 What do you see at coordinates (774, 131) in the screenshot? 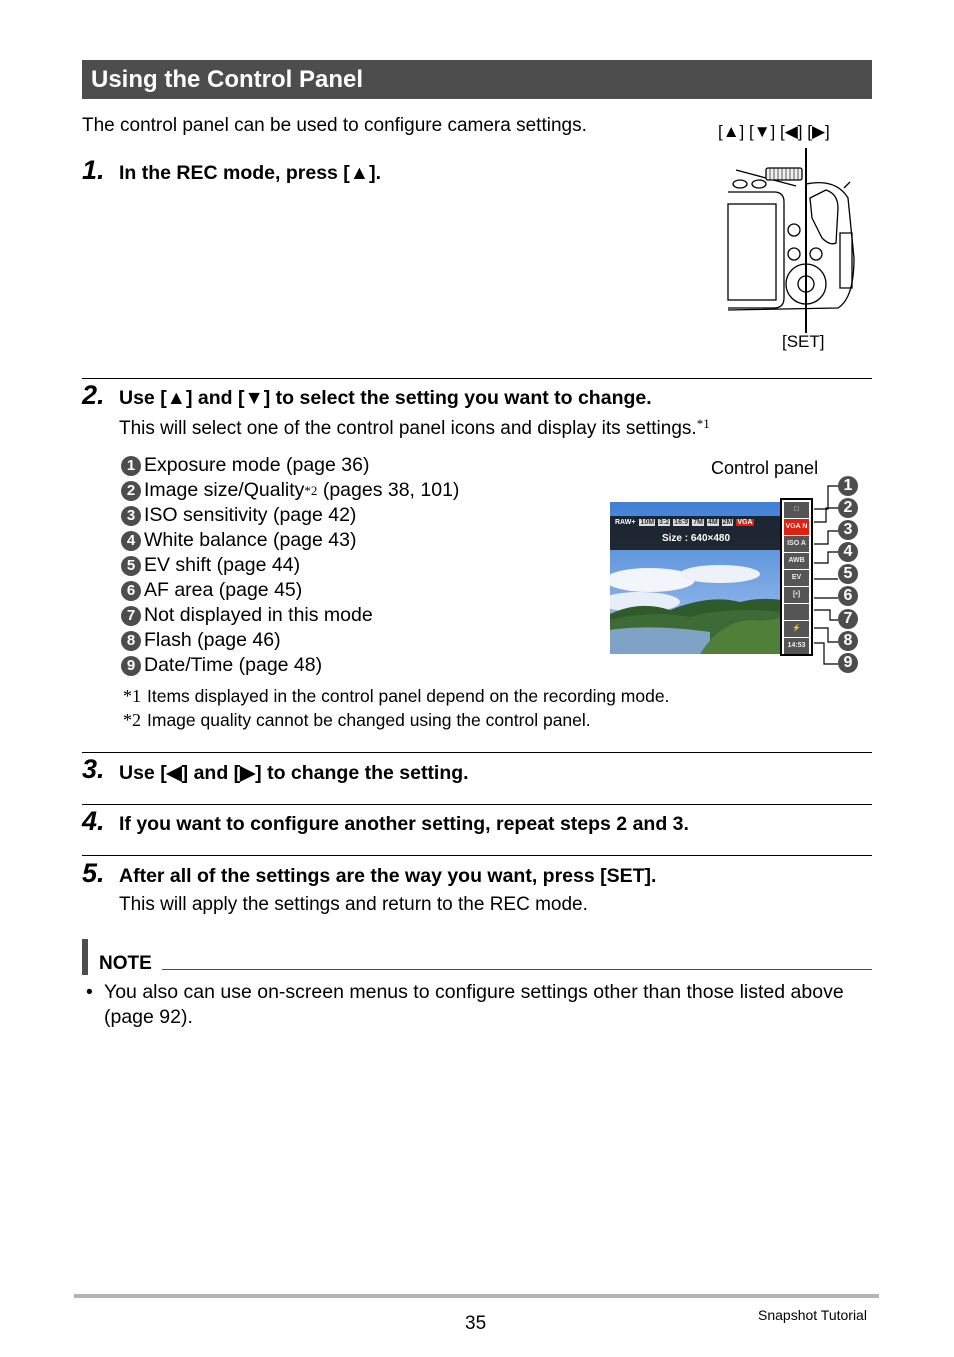
I see `camera-button-labels: [▲] [▼] [◀] [▶]` at bounding box center [774, 131].